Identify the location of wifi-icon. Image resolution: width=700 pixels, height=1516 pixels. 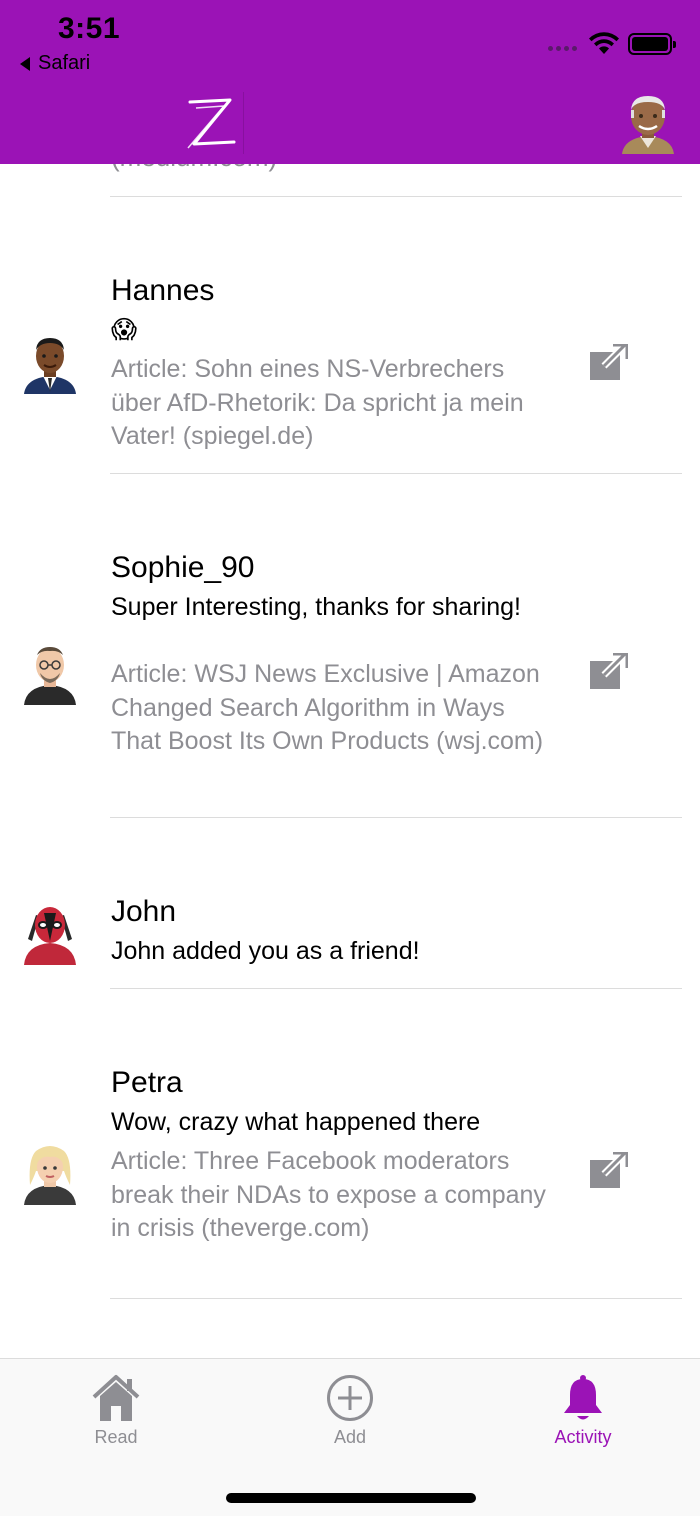
(604, 43).